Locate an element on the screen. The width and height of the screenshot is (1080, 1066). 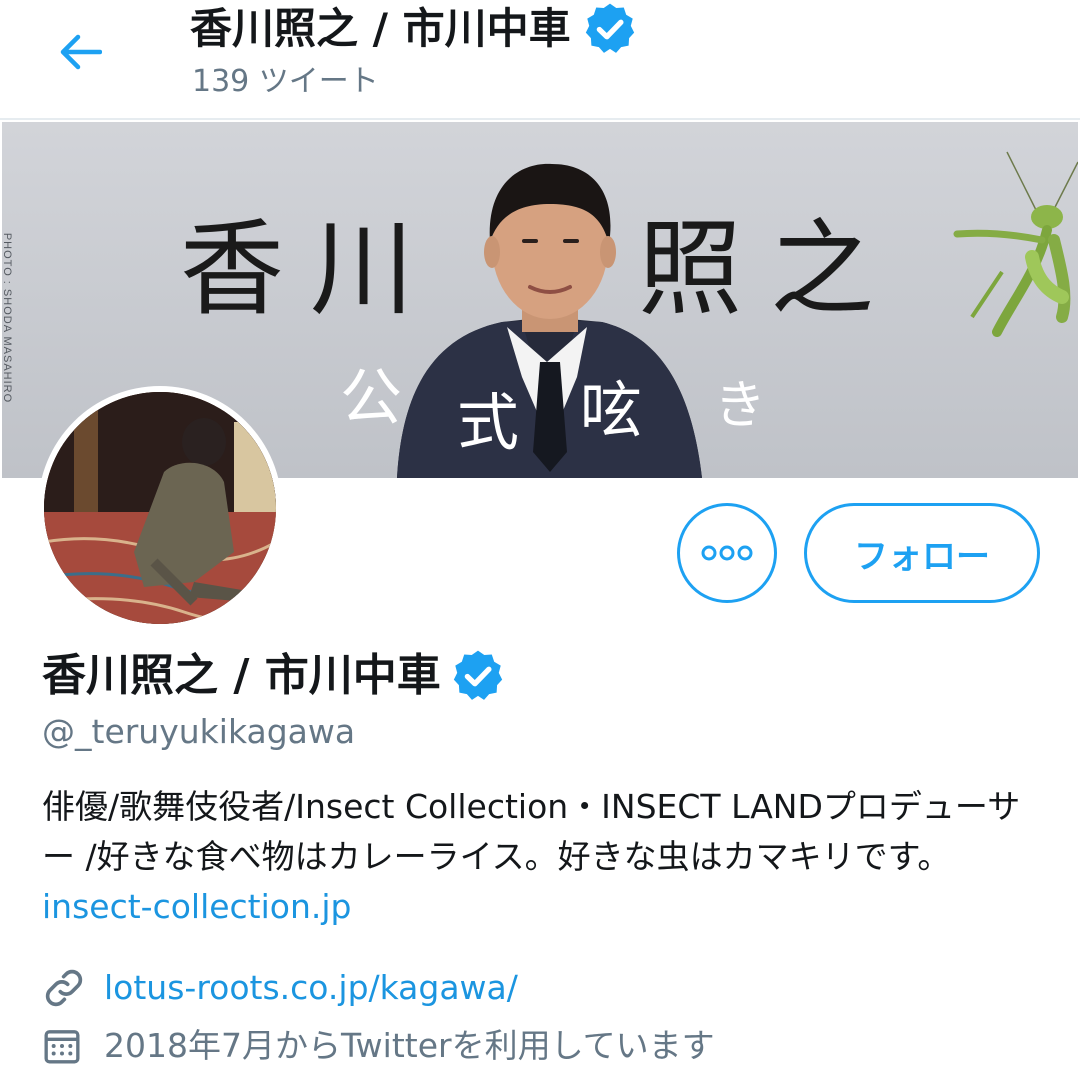
website-row: lotus-roots.co.jp/kagawa/ is located at coordinates (280, 988).